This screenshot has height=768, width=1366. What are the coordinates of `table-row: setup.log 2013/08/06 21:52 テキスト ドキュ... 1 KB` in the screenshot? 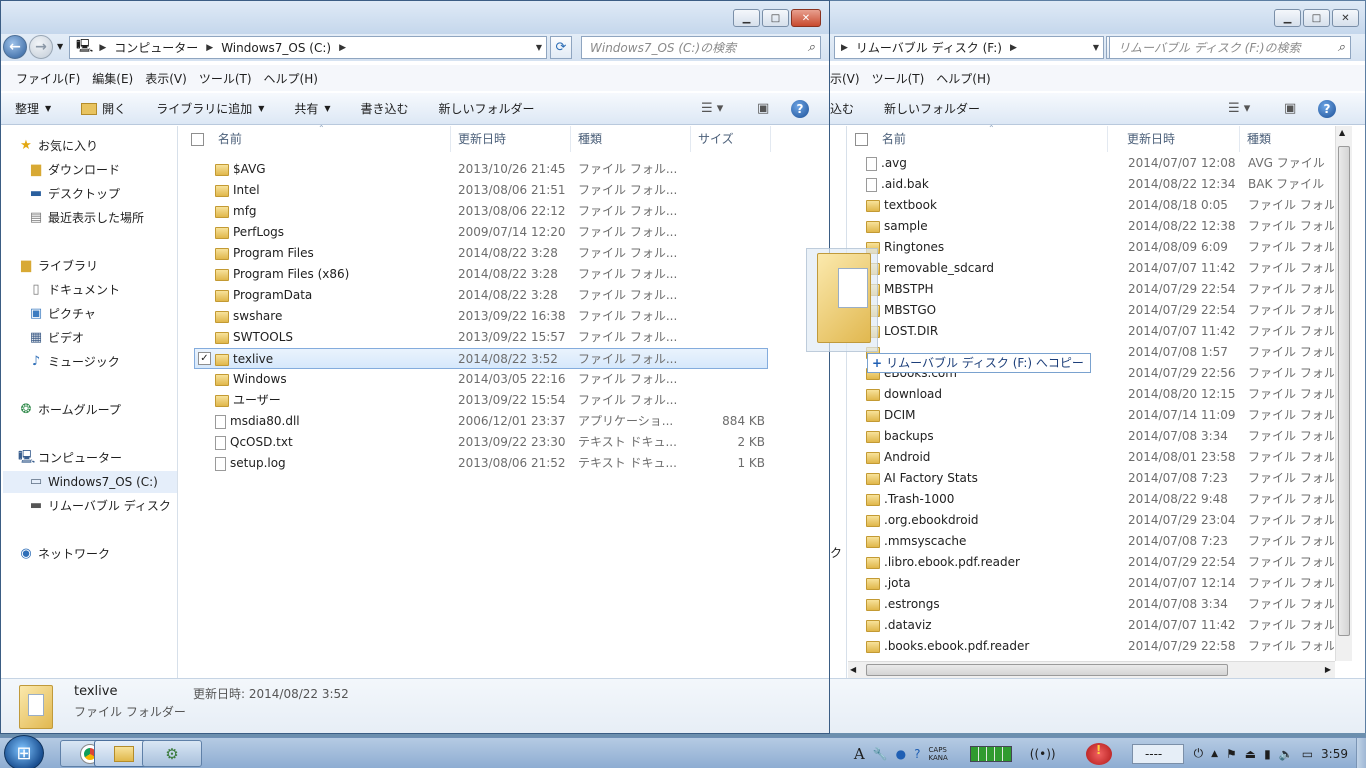 It's located at (481, 463).